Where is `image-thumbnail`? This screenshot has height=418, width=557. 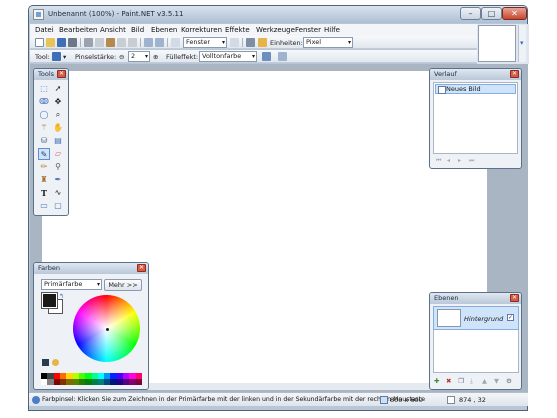
image-thumbnail is located at coordinates (497, 43).